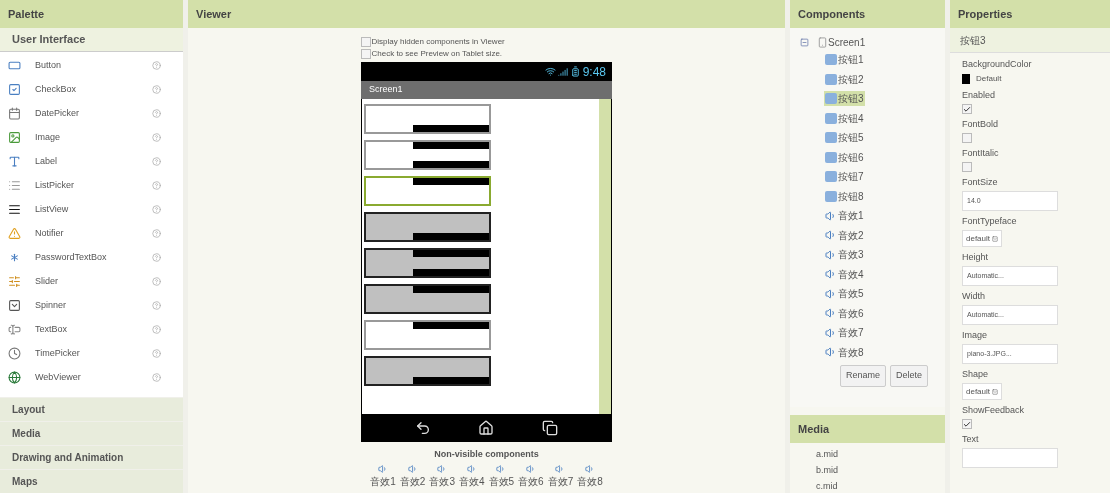 The height and width of the screenshot is (493, 1110). Describe the element at coordinates (880, 486) in the screenshot. I see `media-file: c.mid` at that location.